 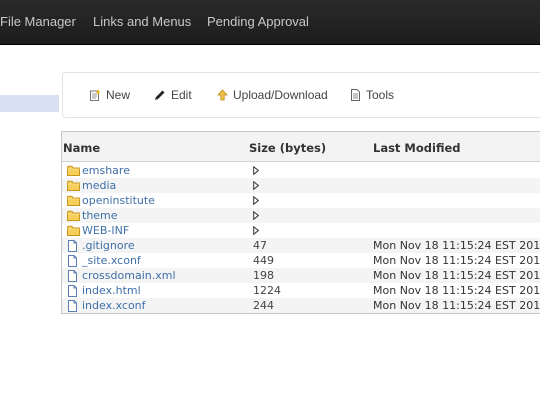 I want to click on new-button-label: New, so click(x=118, y=95).